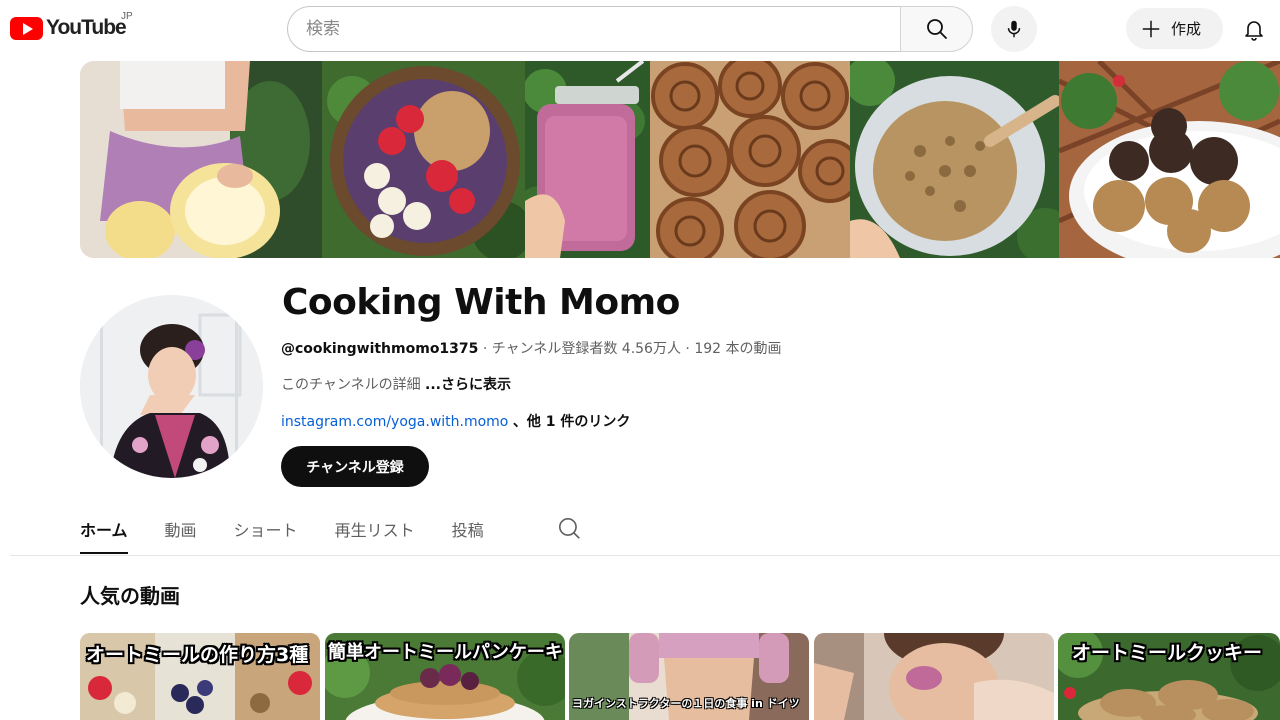 This screenshot has height=720, width=1280. I want to click on tab-playlists: 再生リスト, so click(375, 531).